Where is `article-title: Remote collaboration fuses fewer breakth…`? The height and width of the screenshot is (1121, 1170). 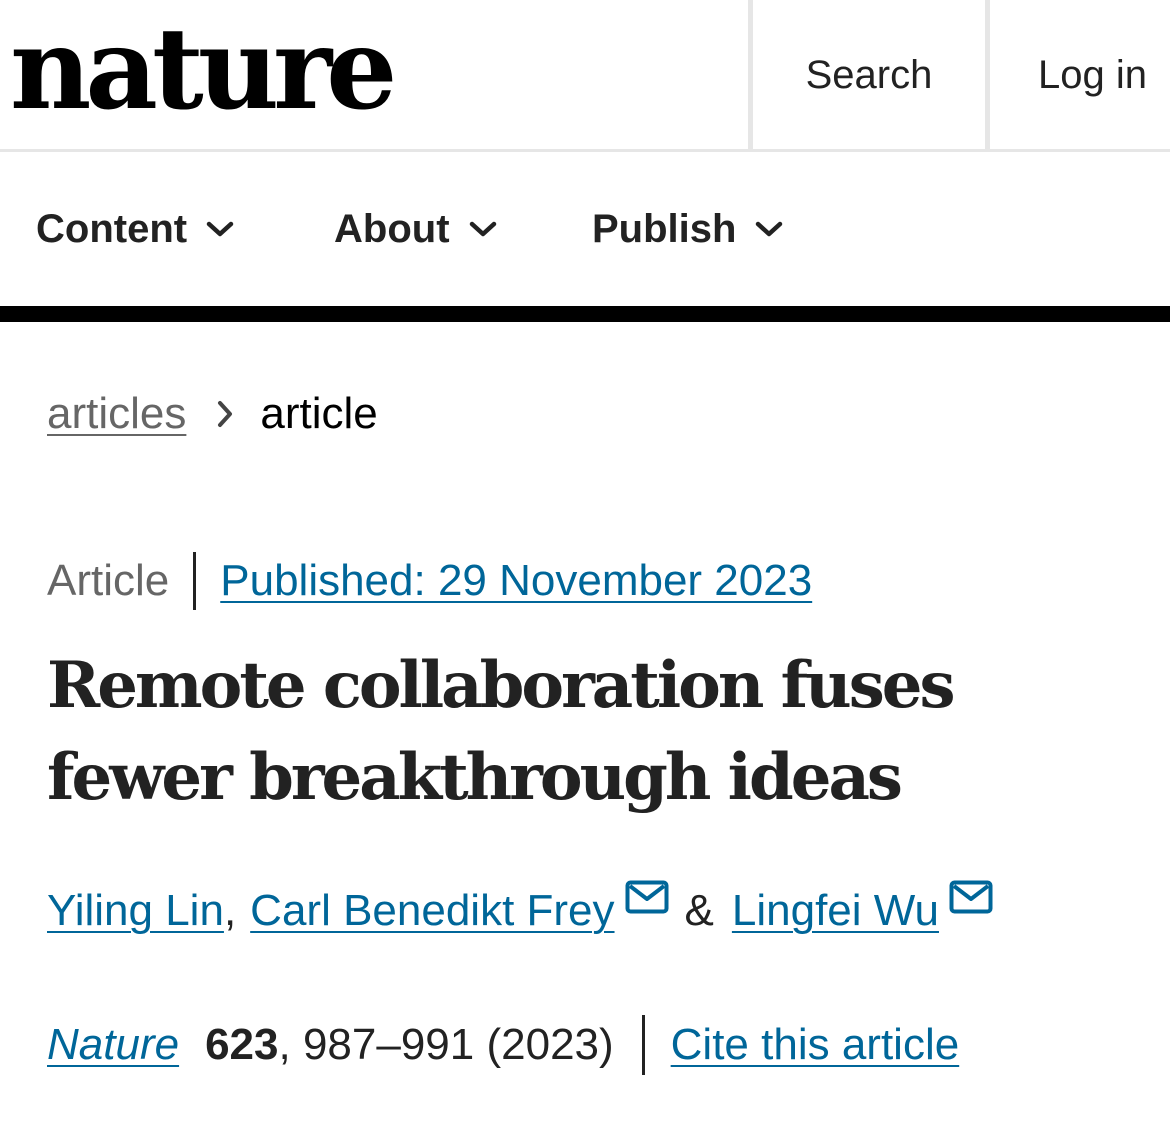
article-title: Remote collaboration fuses fewer breakth… is located at coordinates (501, 731).